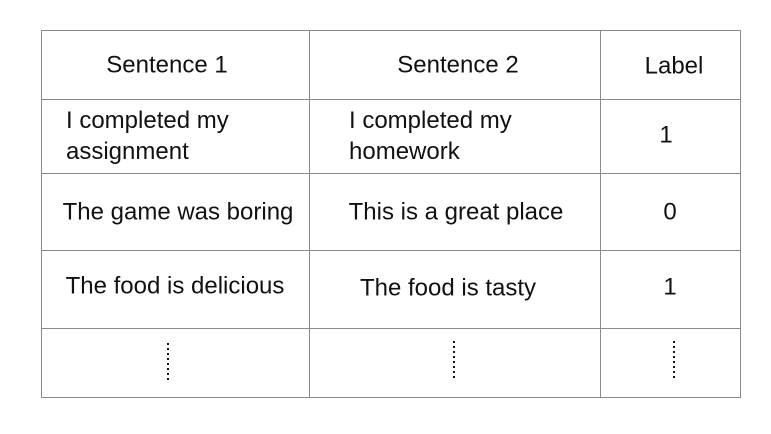 Image resolution: width=771 pixels, height=434 pixels. Describe the element at coordinates (674, 66) in the screenshot. I see `header-label: Label` at that location.